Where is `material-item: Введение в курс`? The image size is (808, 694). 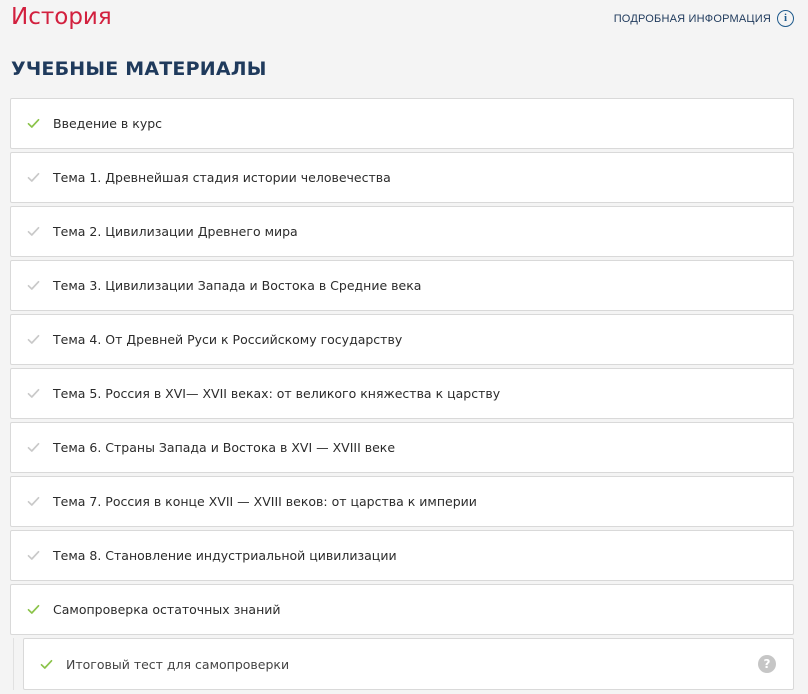
material-item: Введение в курс is located at coordinates (402, 123).